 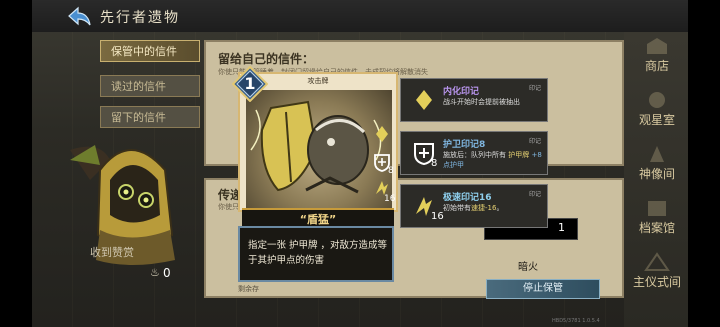 I want to click on sigil-internal-tag: 印记, so click(x=534, y=88).